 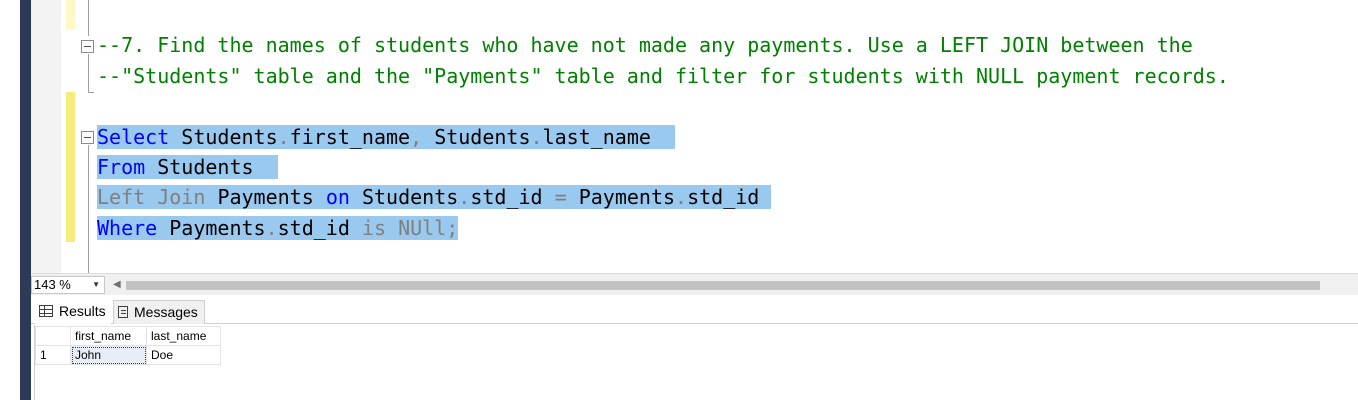 What do you see at coordinates (46, 311) in the screenshot?
I see `grid-icon` at bounding box center [46, 311].